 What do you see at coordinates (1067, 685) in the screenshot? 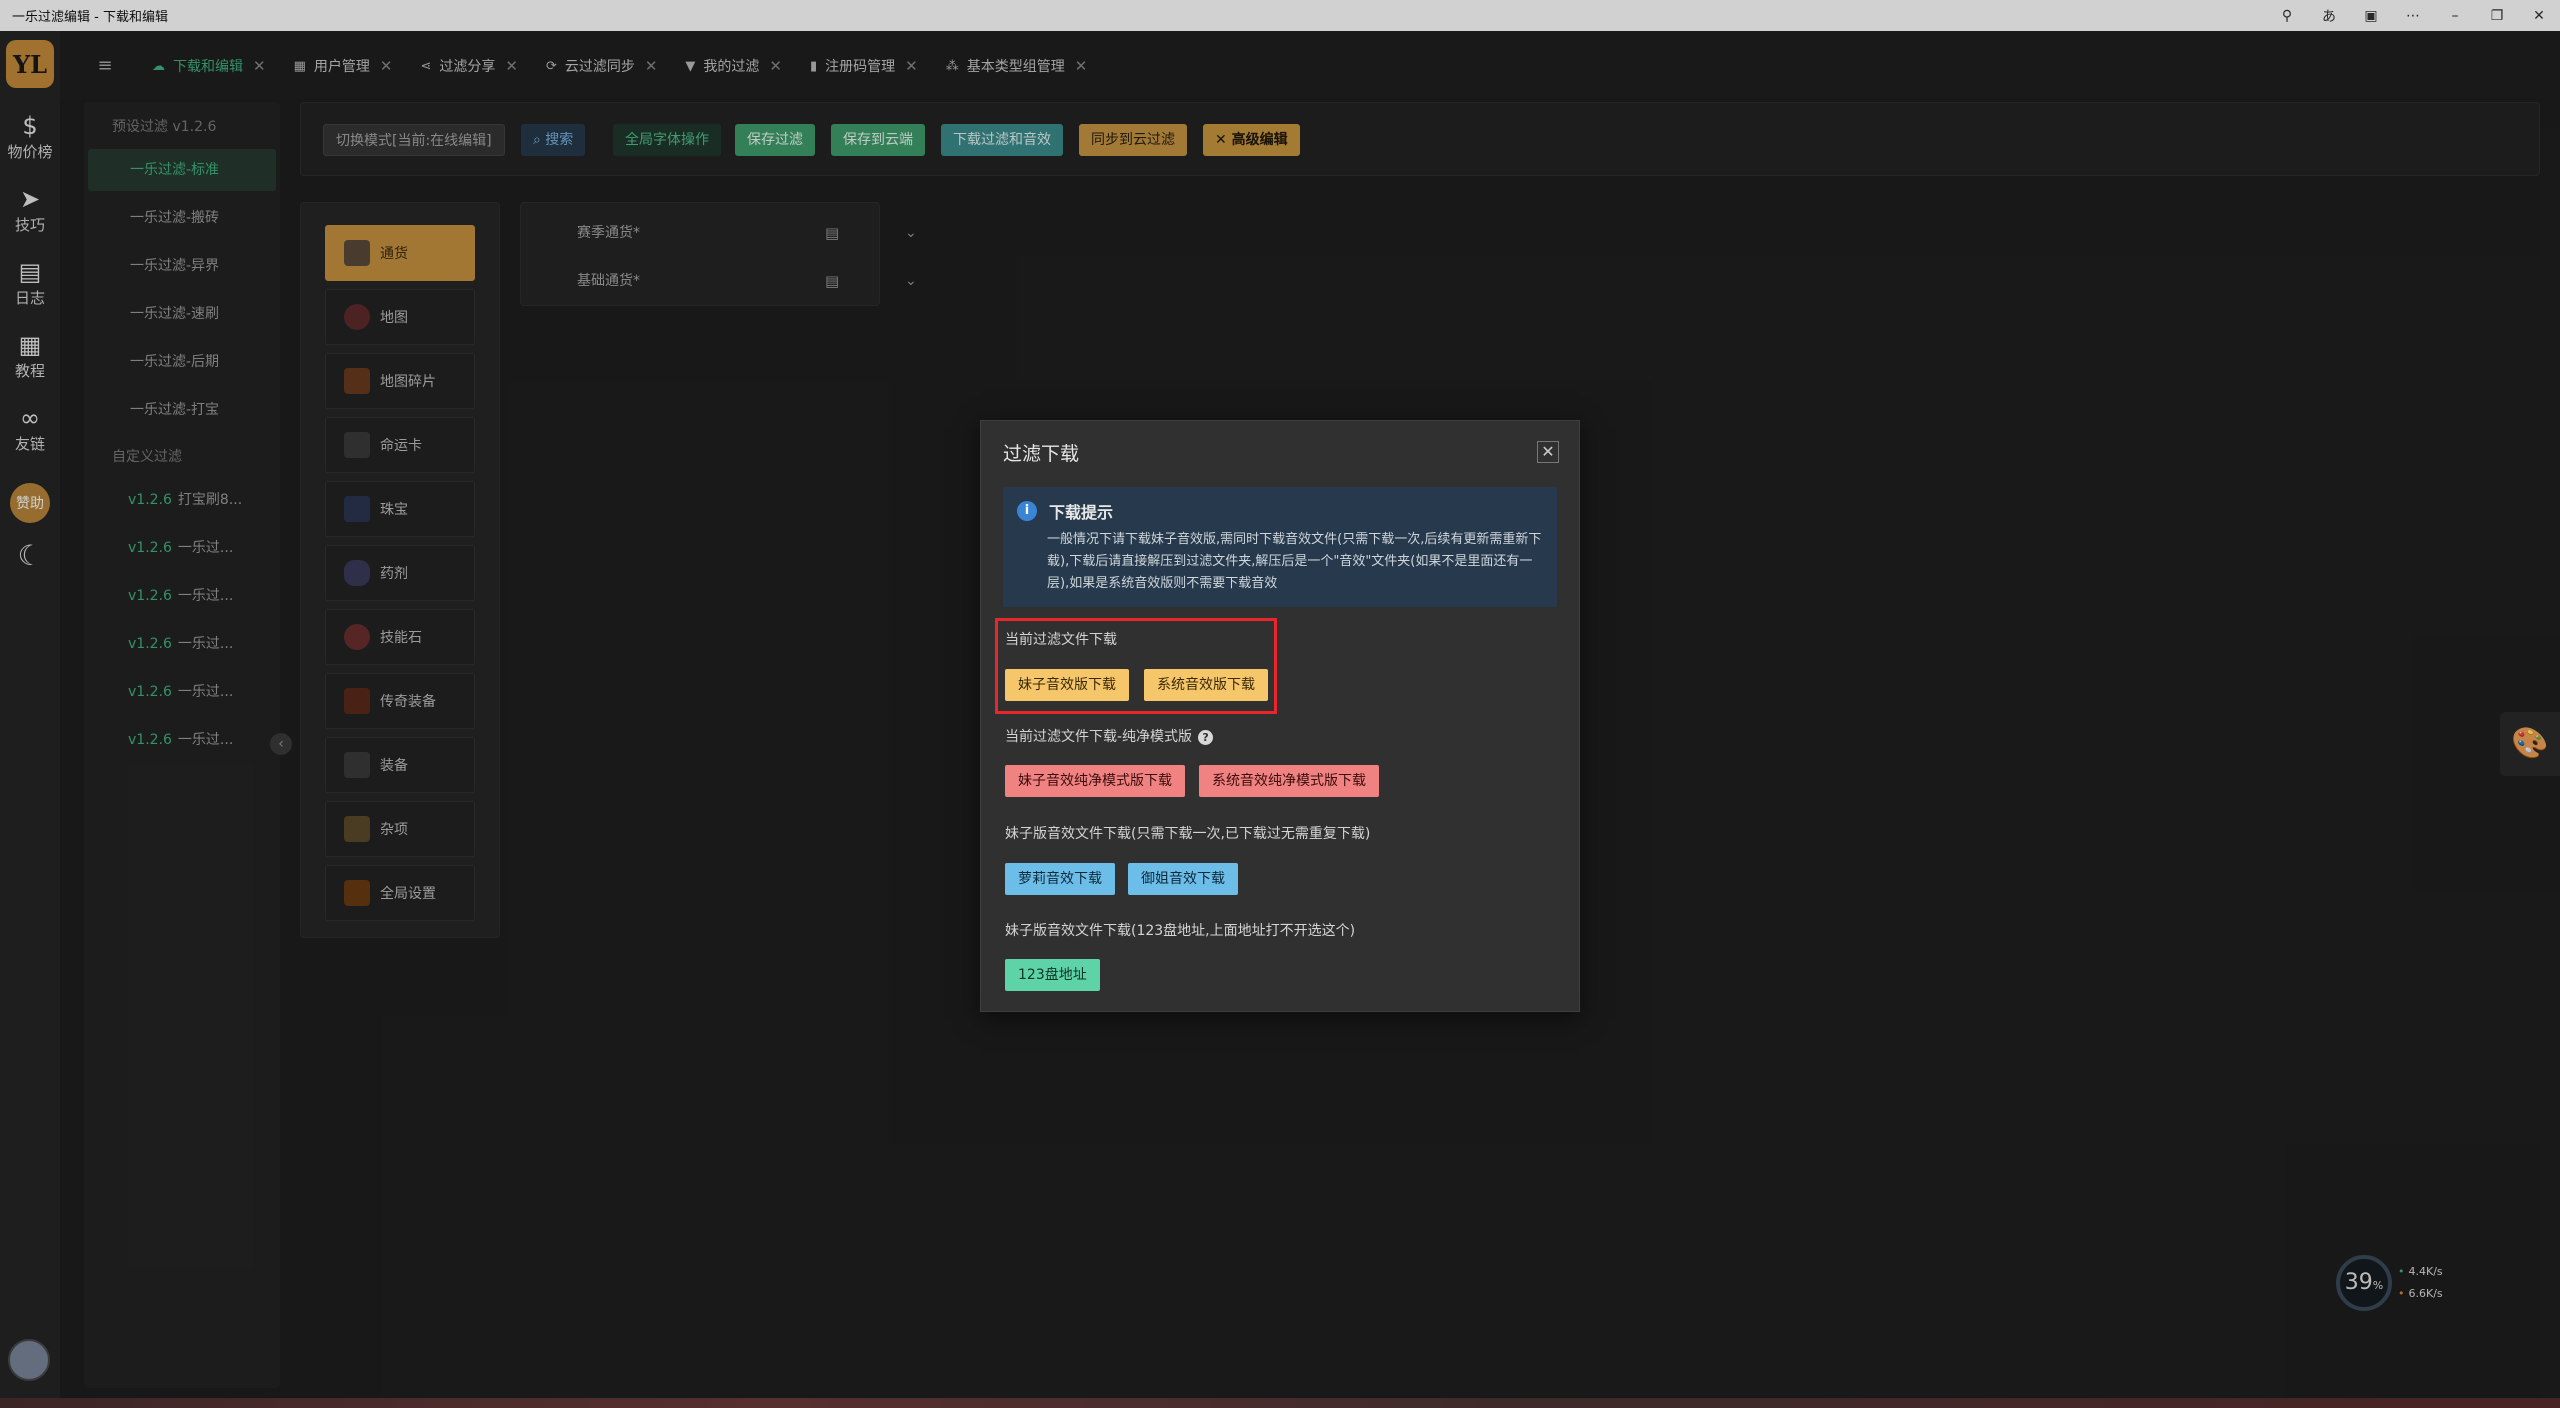
I see `girl-sound-download-button: 妹子音效版下载` at bounding box center [1067, 685].